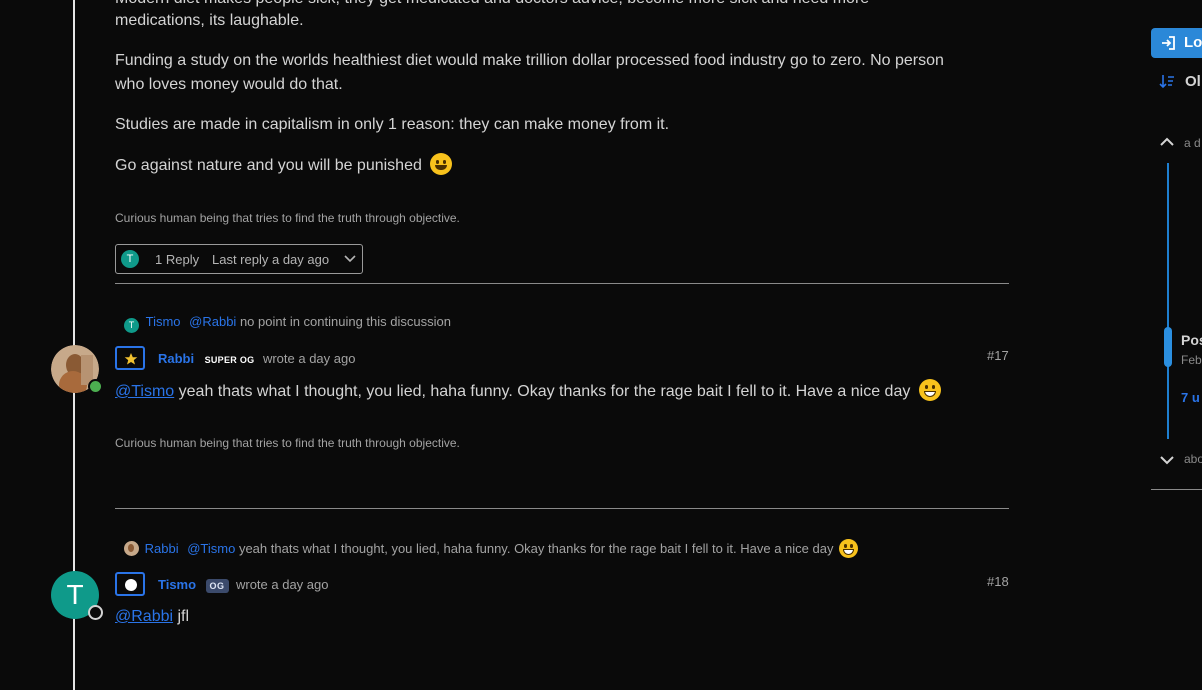  I want to click on post-text: jfl, so click(183, 616).